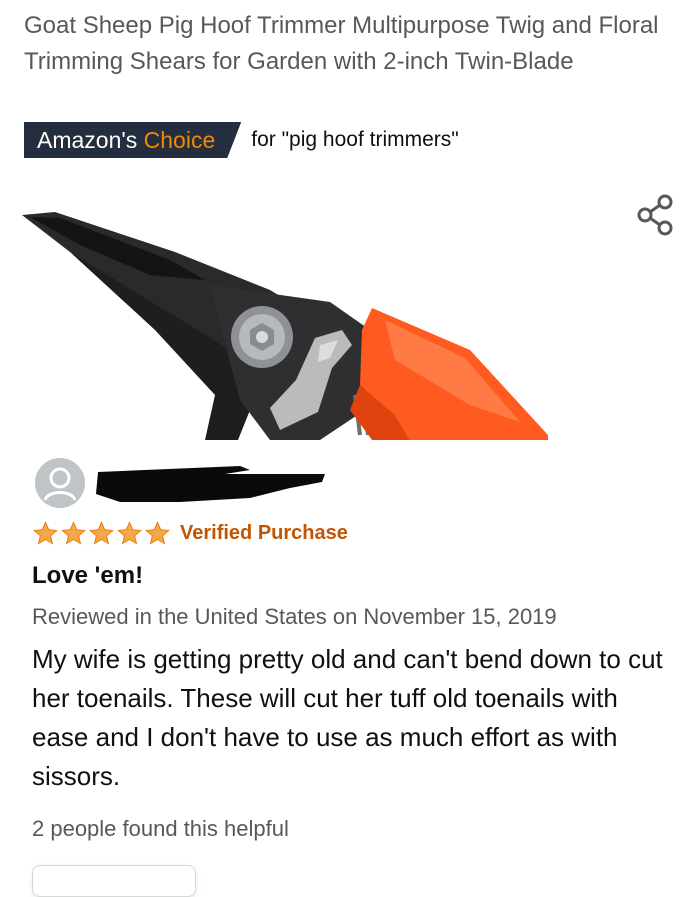  What do you see at coordinates (179, 140) in the screenshot?
I see `badge-accent: Choice` at bounding box center [179, 140].